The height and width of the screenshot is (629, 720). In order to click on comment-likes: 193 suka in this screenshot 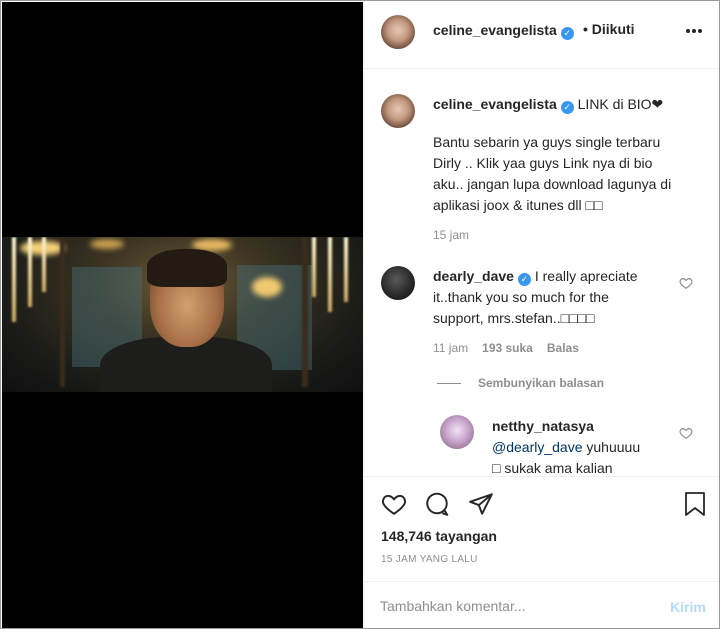, I will do `click(507, 348)`.